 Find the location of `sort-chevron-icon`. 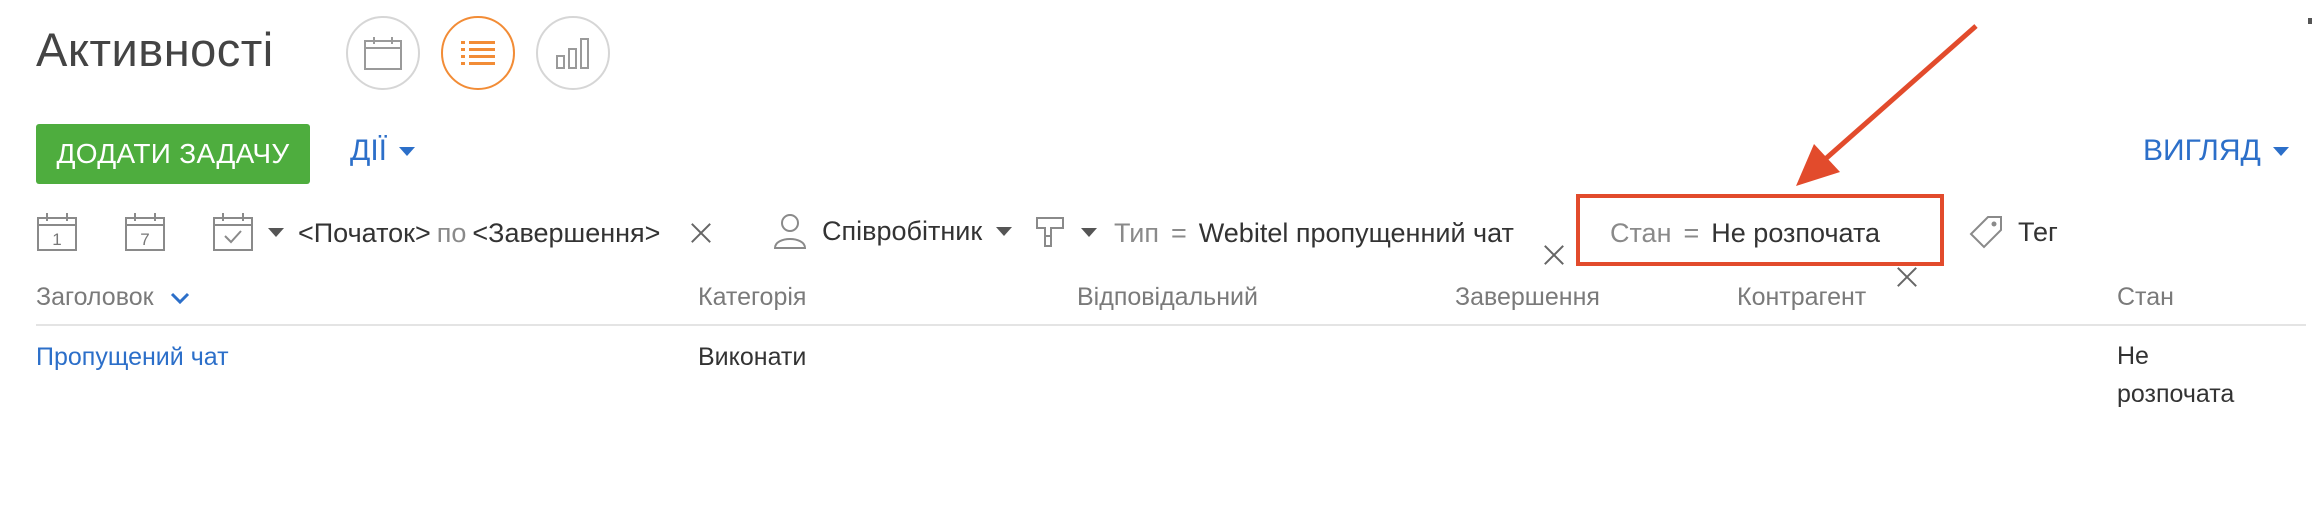

sort-chevron-icon is located at coordinates (179, 298).